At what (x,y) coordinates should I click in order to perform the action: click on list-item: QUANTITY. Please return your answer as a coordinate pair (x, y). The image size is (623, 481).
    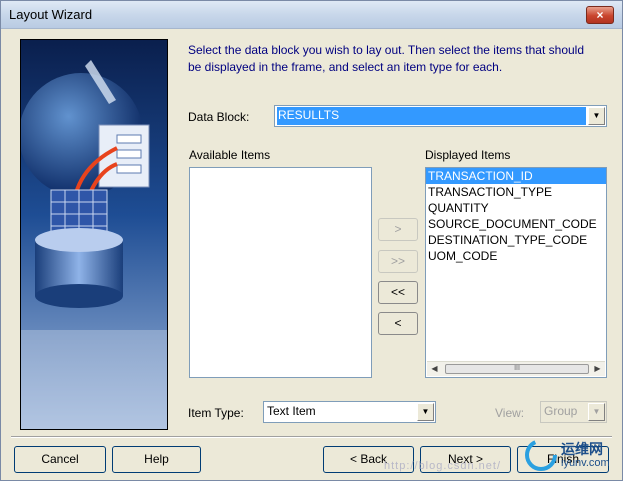
    Looking at the image, I should click on (516, 208).